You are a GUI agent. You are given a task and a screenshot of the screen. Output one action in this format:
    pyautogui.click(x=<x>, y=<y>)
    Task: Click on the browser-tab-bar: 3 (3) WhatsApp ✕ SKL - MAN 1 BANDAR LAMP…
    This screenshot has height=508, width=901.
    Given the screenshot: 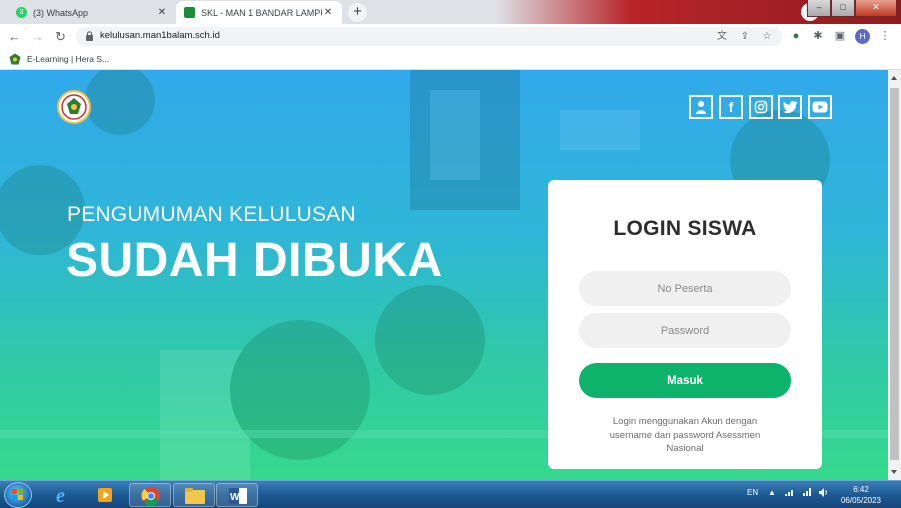 What is the action you would take?
    pyautogui.click(x=450, y=12)
    